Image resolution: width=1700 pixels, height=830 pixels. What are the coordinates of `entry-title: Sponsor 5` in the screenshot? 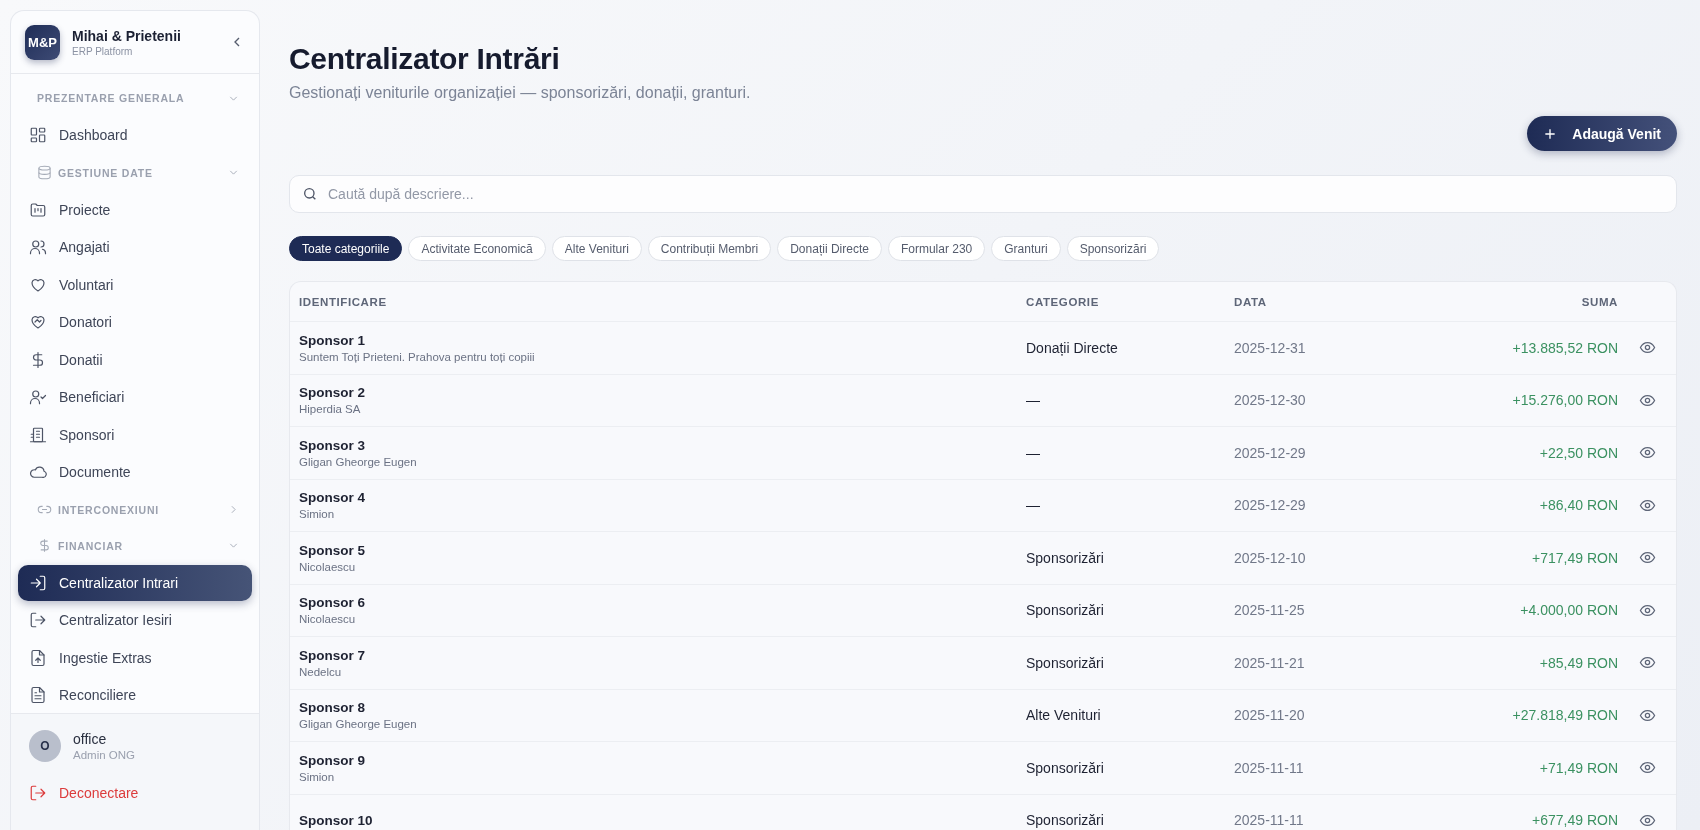 It's located at (332, 550).